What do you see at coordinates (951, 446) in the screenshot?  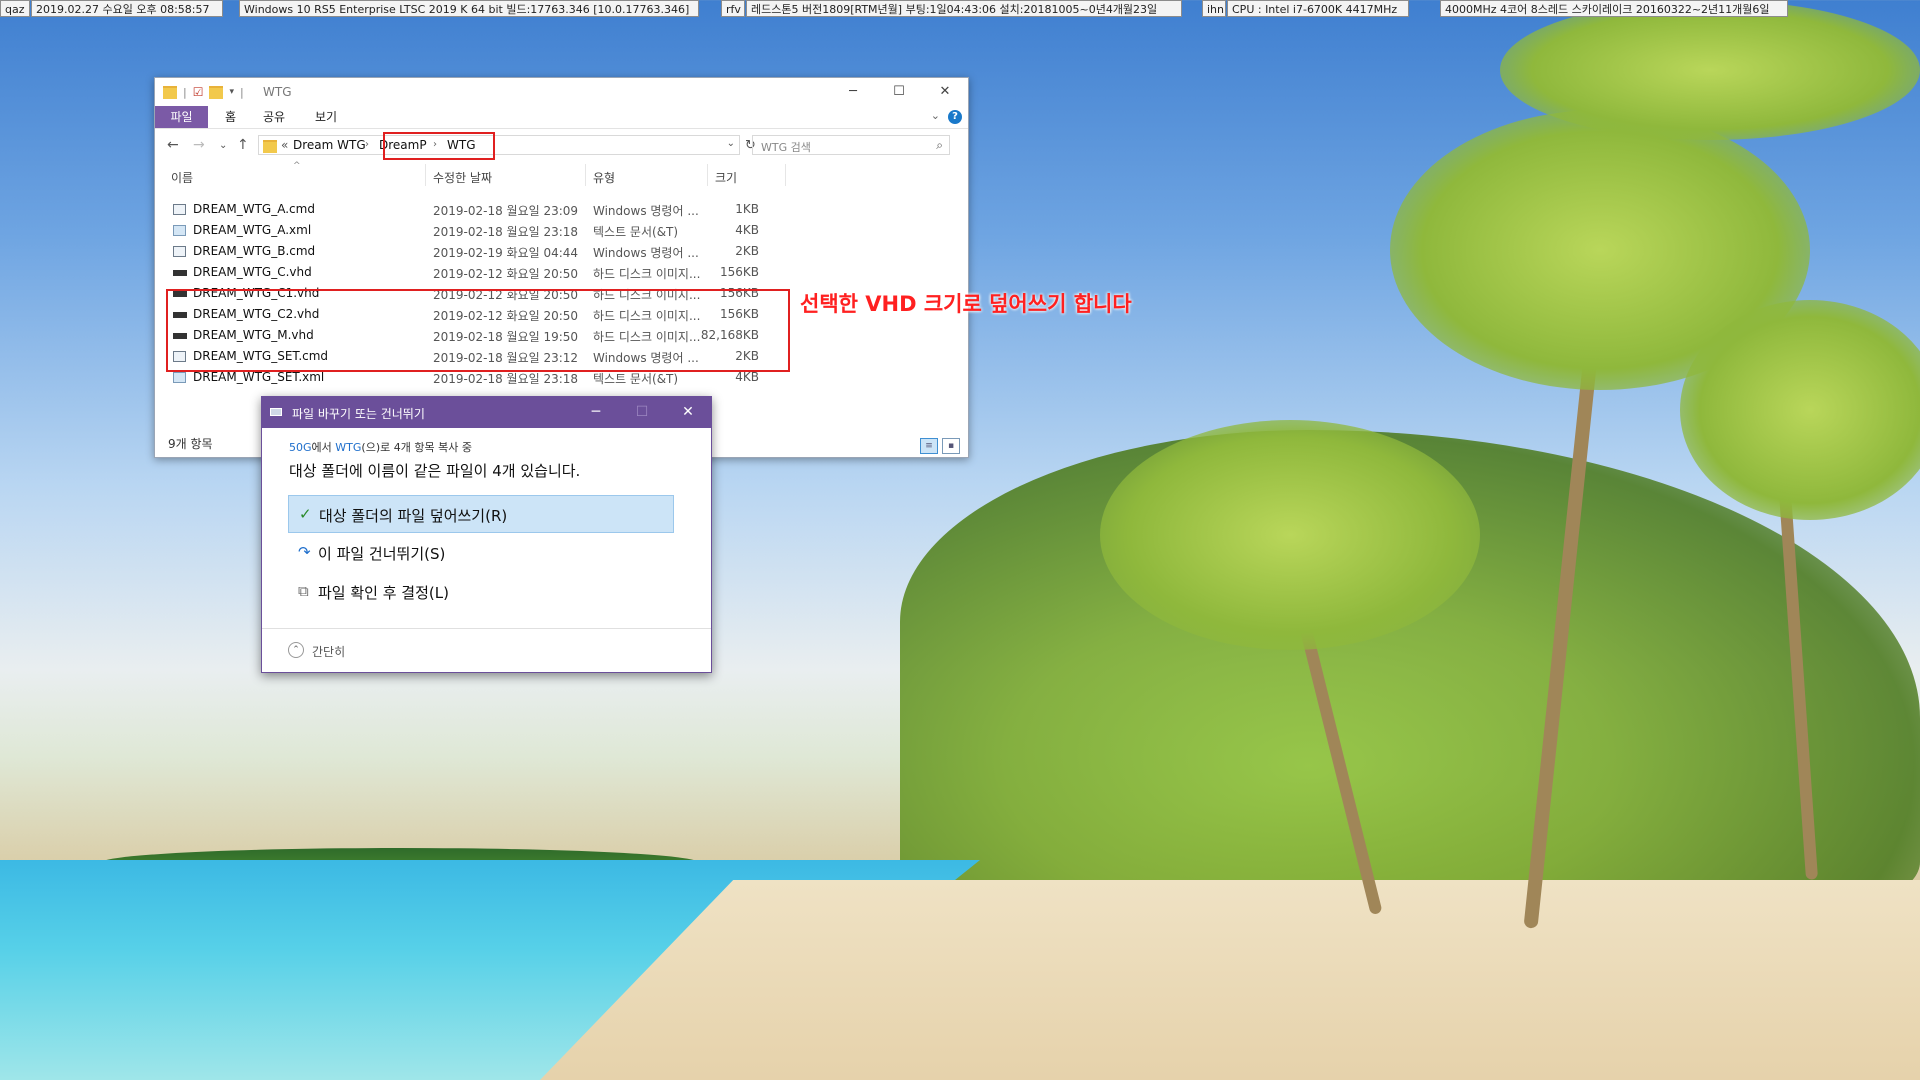 I see `large-icons-view-icon: ▪` at bounding box center [951, 446].